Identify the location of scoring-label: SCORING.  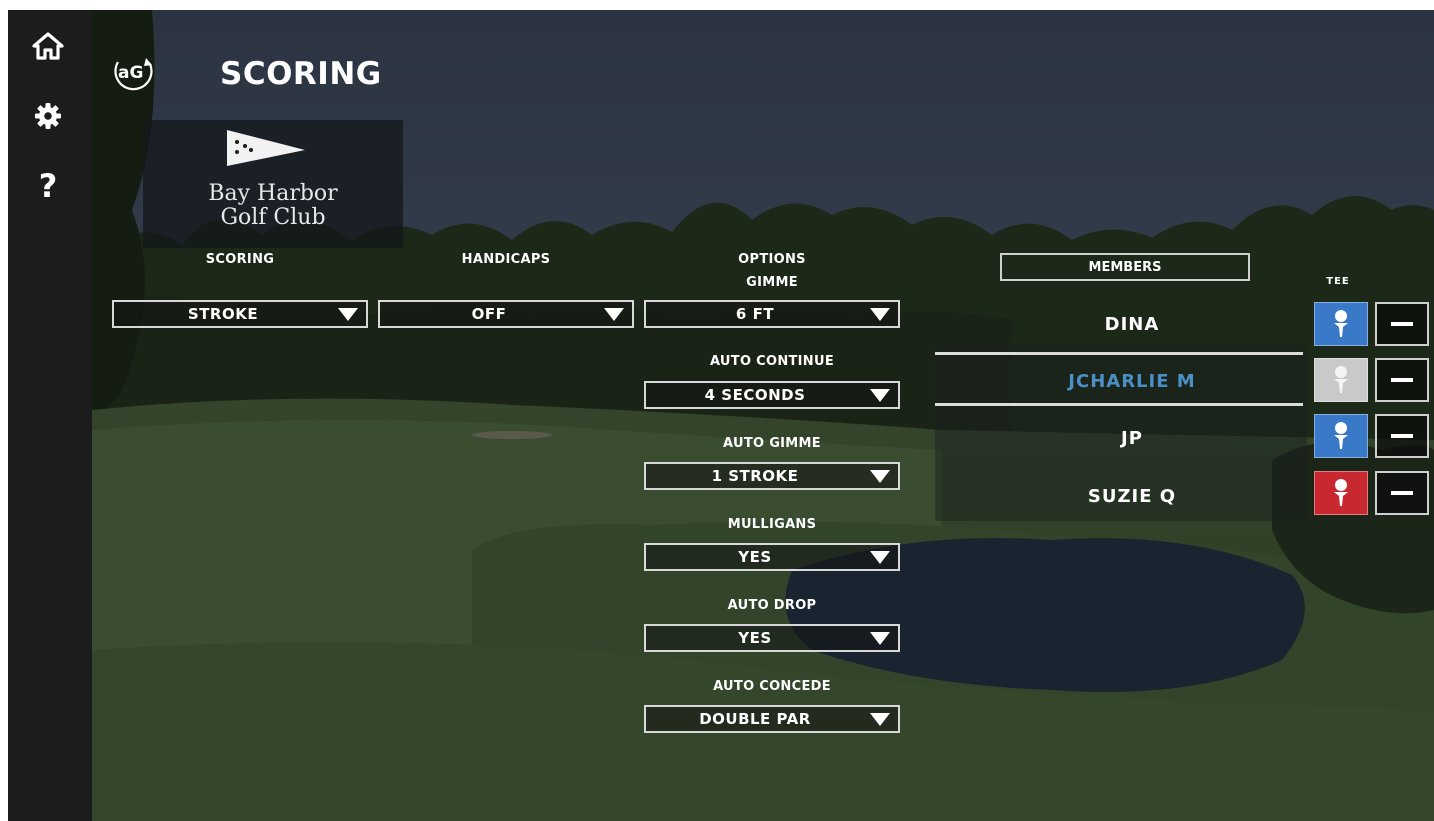
(240, 259).